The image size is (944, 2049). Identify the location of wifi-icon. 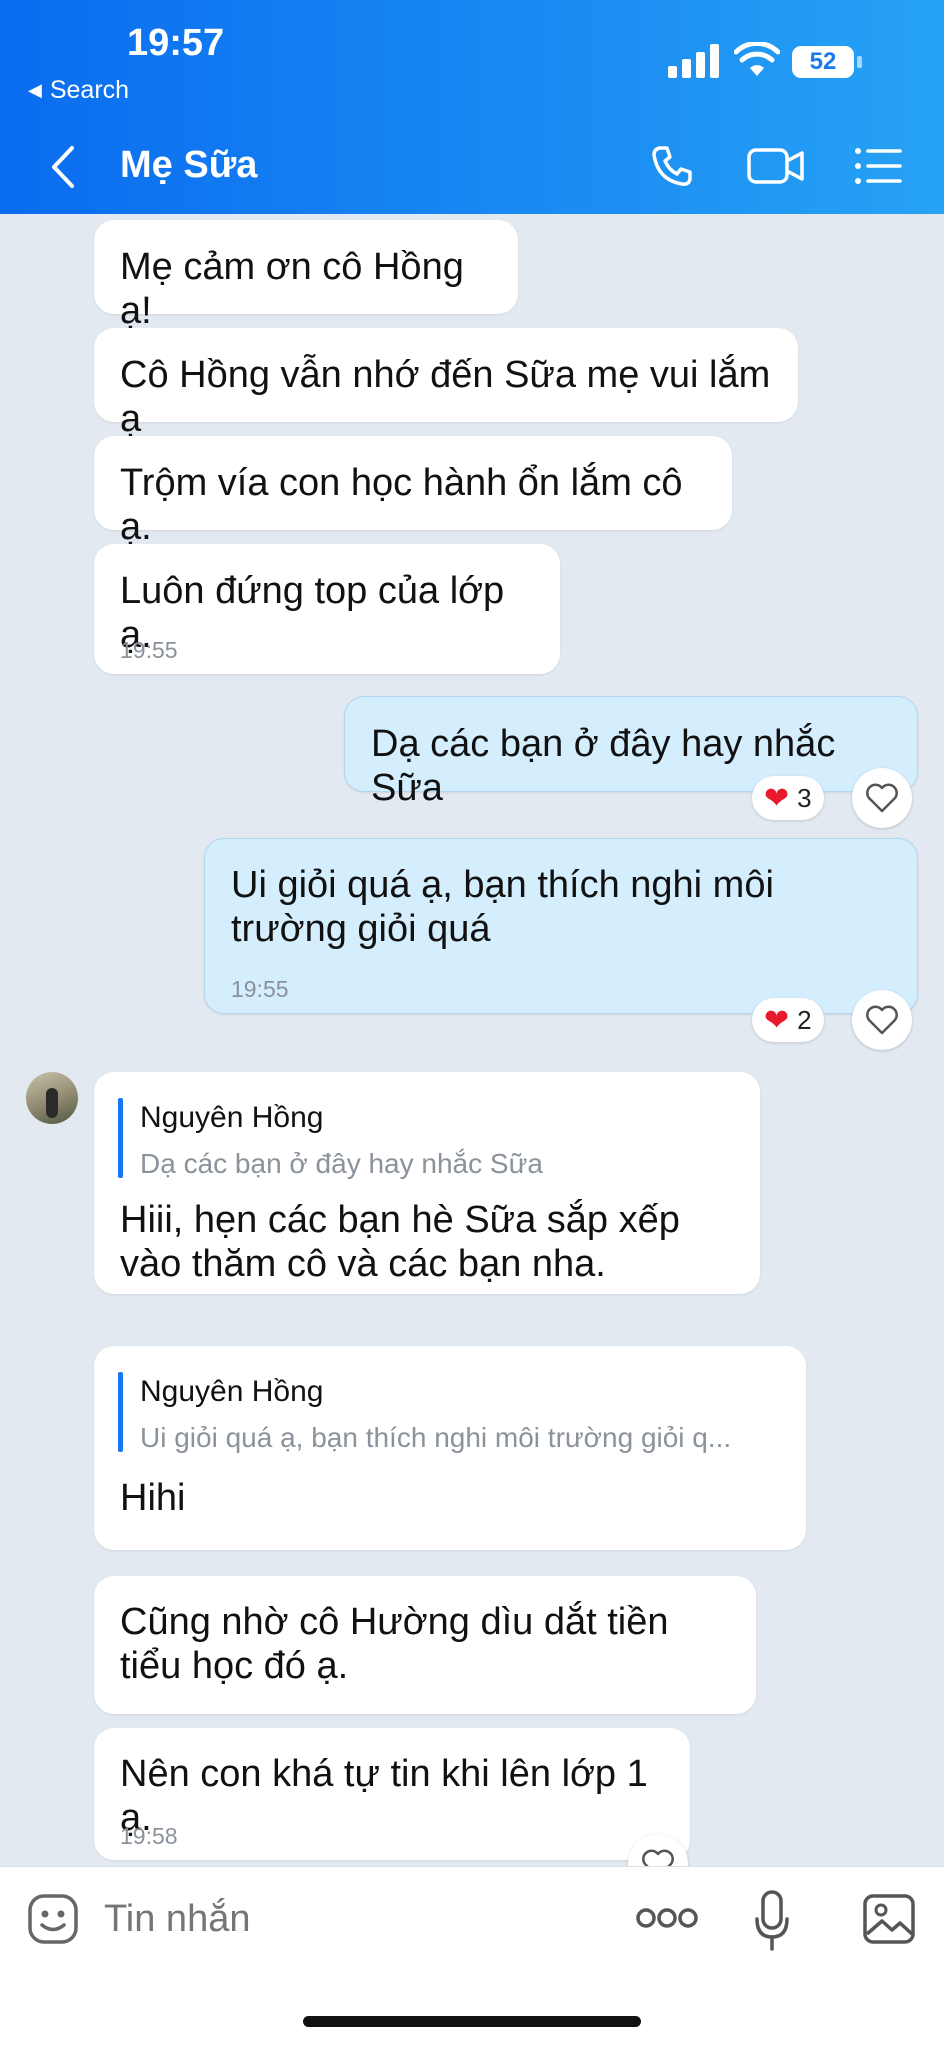
(757, 59).